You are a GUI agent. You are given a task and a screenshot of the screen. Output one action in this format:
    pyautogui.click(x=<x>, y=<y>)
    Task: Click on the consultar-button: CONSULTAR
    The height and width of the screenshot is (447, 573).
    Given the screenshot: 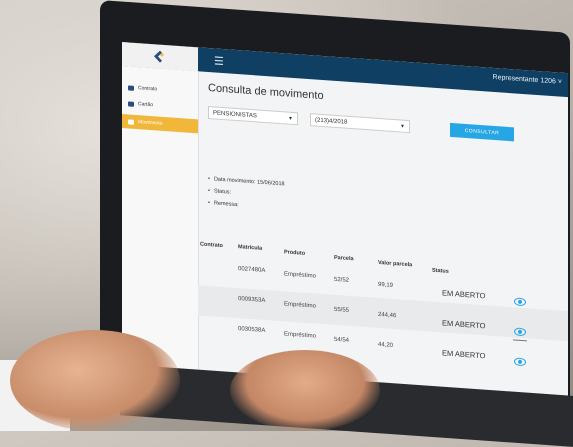 What is the action you would take?
    pyautogui.click(x=482, y=132)
    